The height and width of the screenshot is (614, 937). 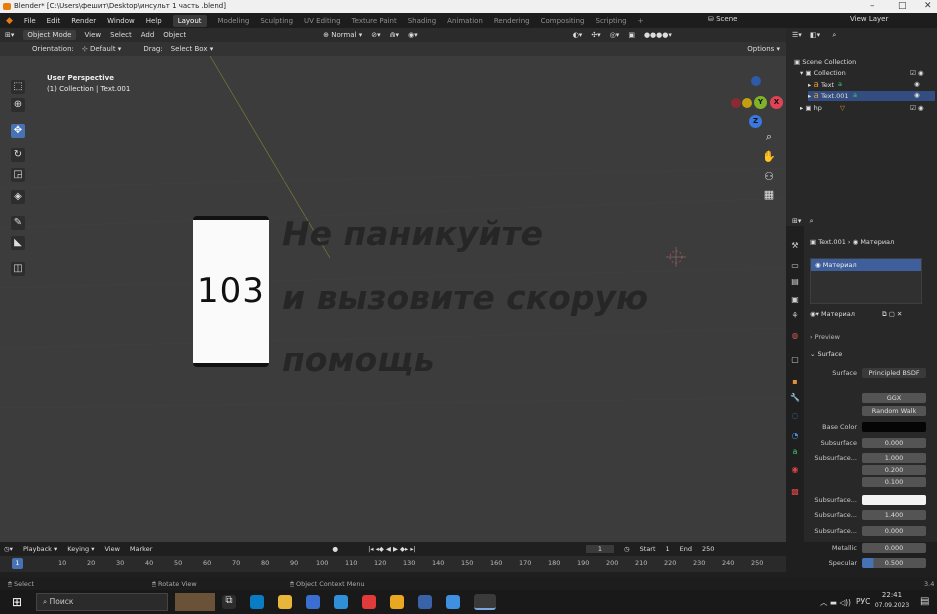 What do you see at coordinates (512, 21) in the screenshot?
I see `tab-rendering: Rendering` at bounding box center [512, 21].